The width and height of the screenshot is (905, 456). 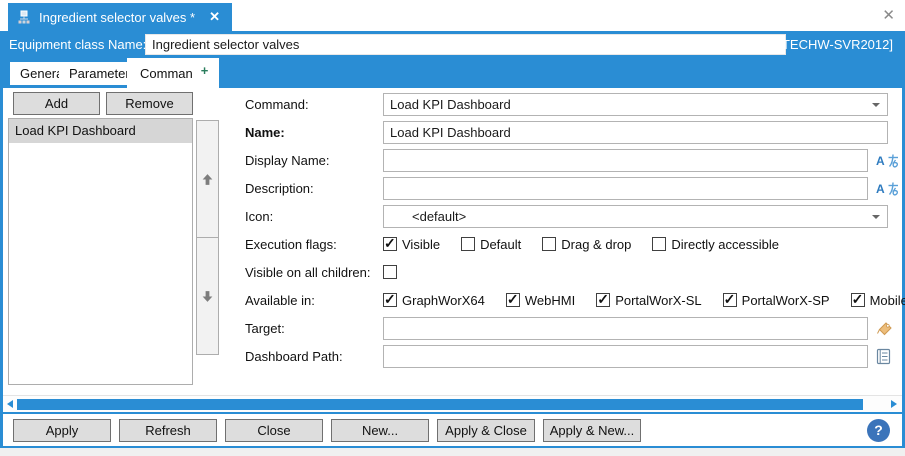 I want to click on checkbox-label: MobileHMI, so click(x=887, y=300).